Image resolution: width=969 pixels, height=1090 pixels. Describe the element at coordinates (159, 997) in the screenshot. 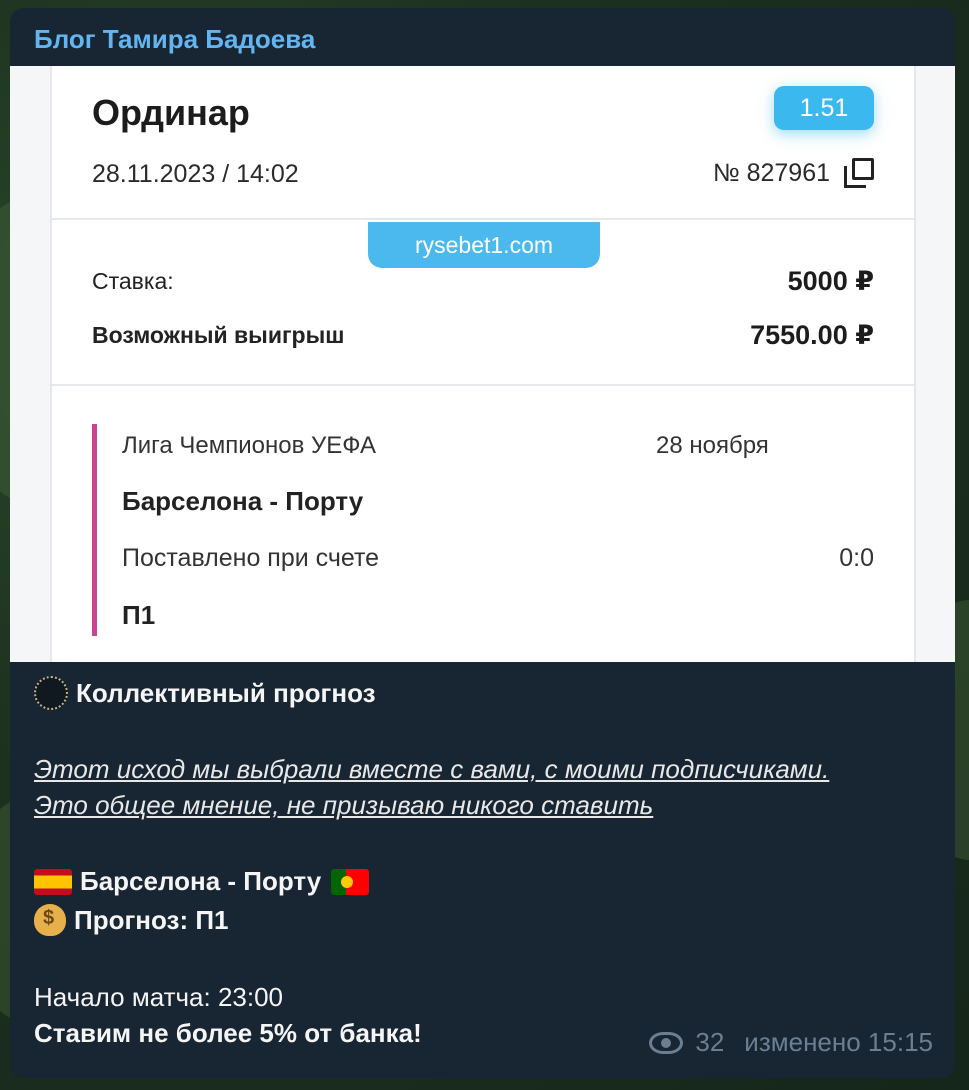

I see `match-start: Начало матча: 23:00` at that location.